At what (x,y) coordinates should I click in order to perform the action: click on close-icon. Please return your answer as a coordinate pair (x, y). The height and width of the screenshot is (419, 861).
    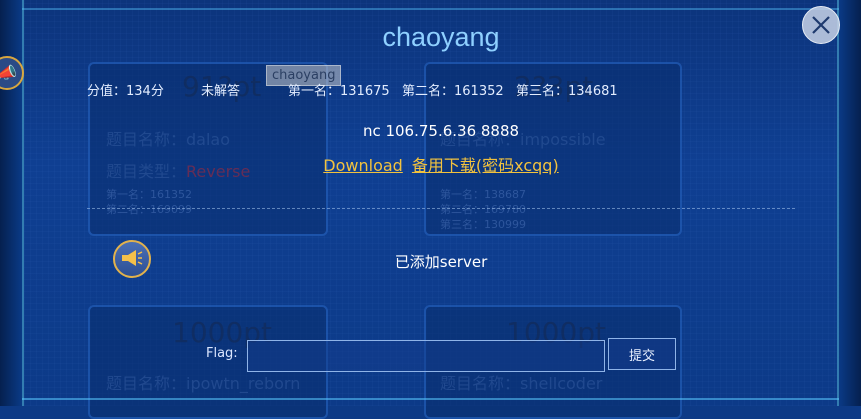
    Looking at the image, I should click on (821, 25).